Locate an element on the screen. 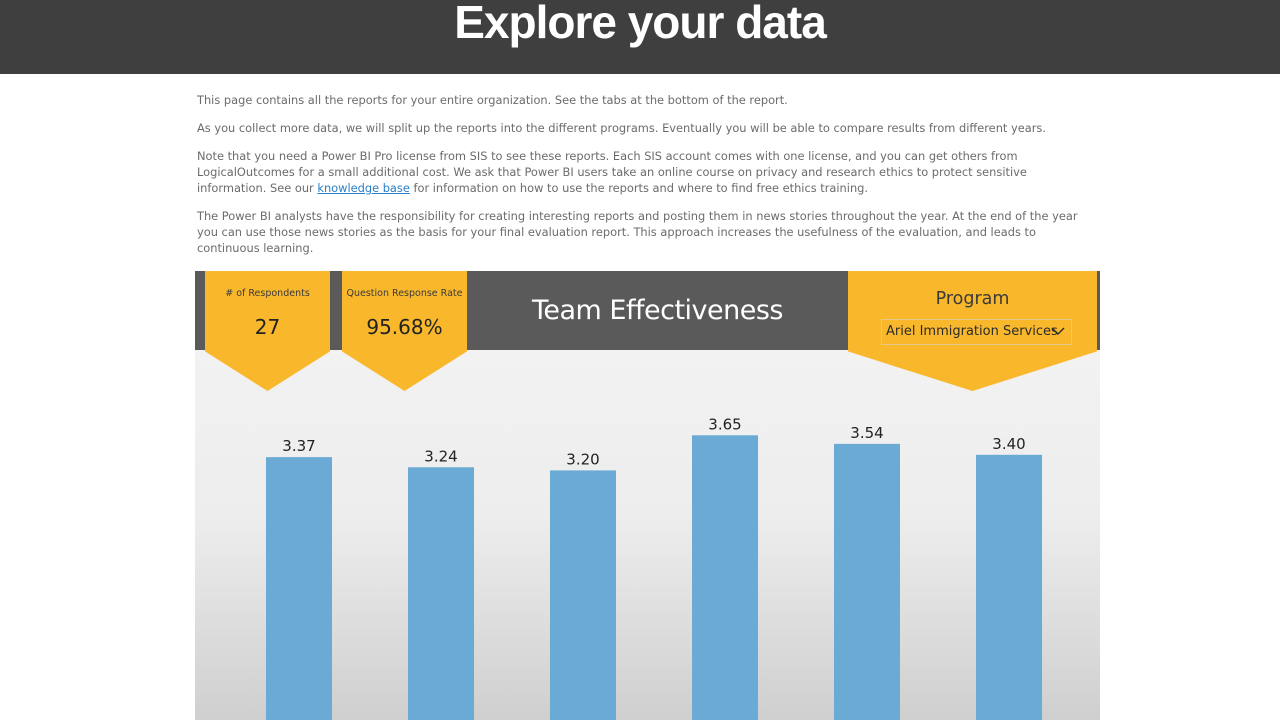 Image resolution: width=1280 pixels, height=720 pixels. bar-value-label-4: 3.65 is located at coordinates (724, 424).